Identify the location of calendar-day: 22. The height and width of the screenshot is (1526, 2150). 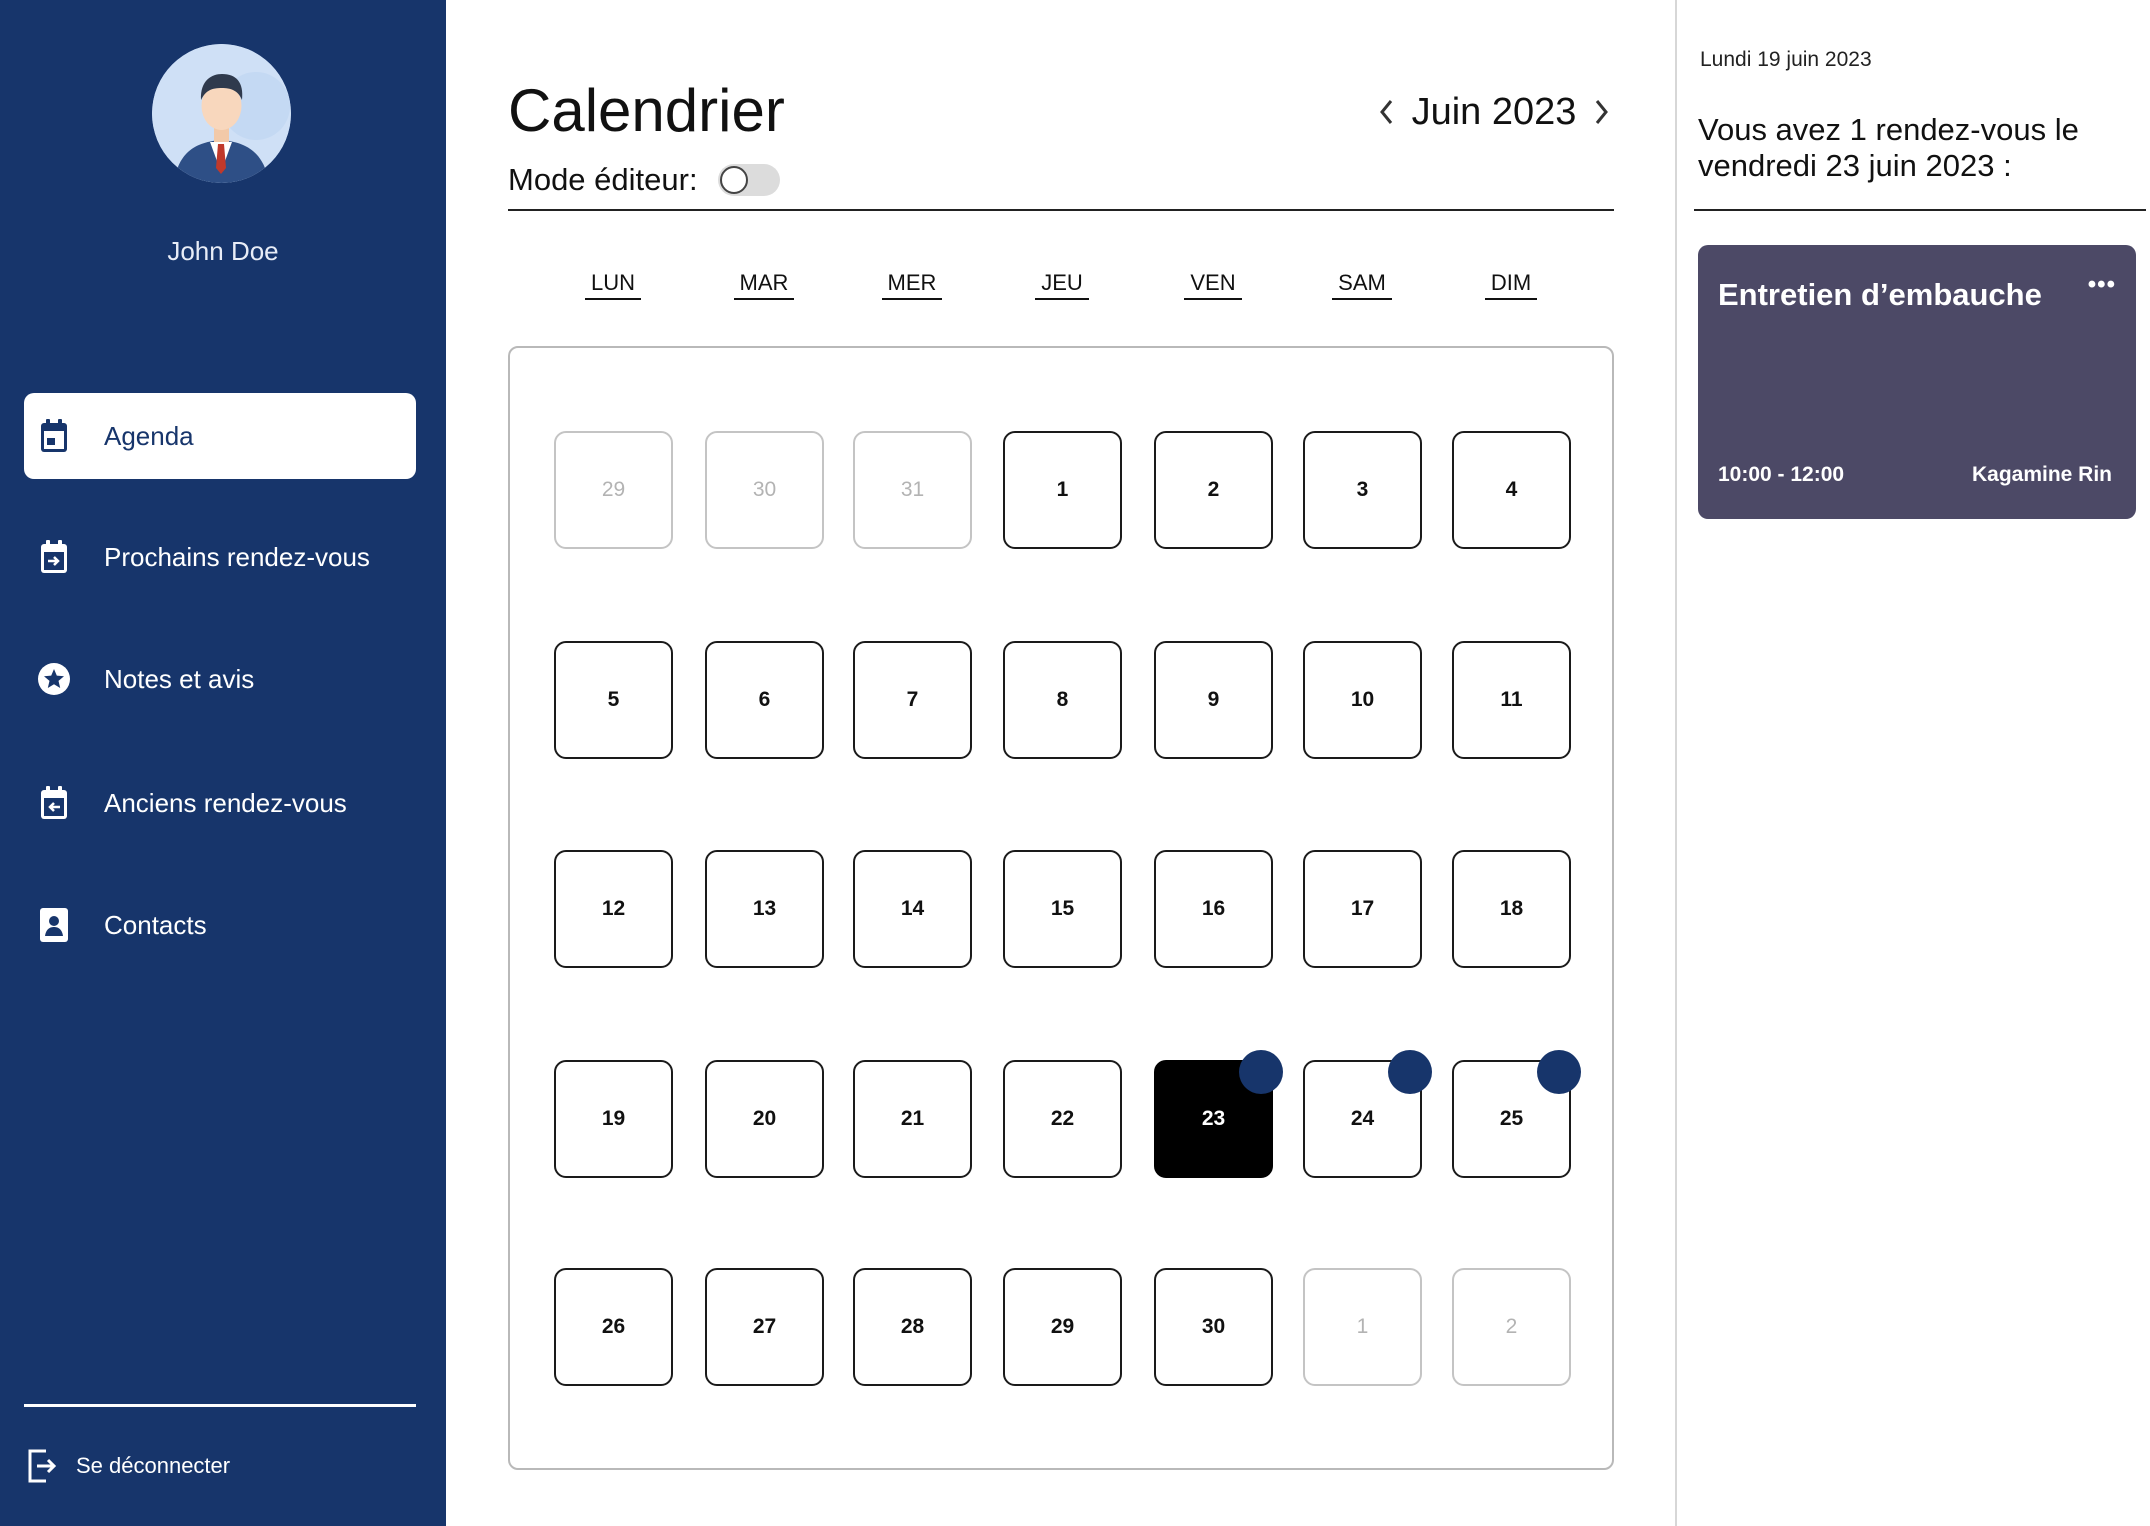
(1062, 1119).